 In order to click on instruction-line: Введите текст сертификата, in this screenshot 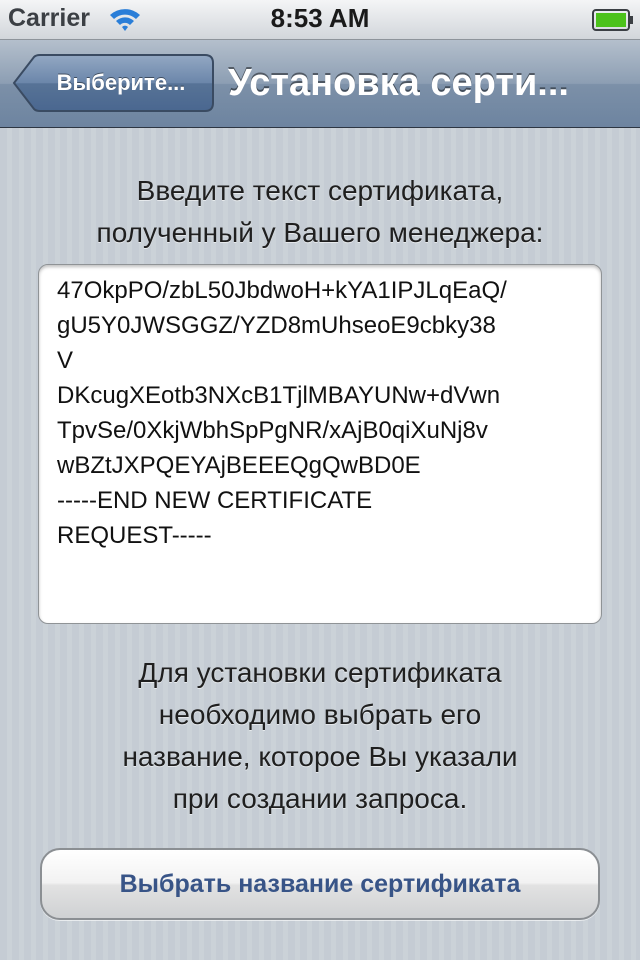, I will do `click(320, 190)`.